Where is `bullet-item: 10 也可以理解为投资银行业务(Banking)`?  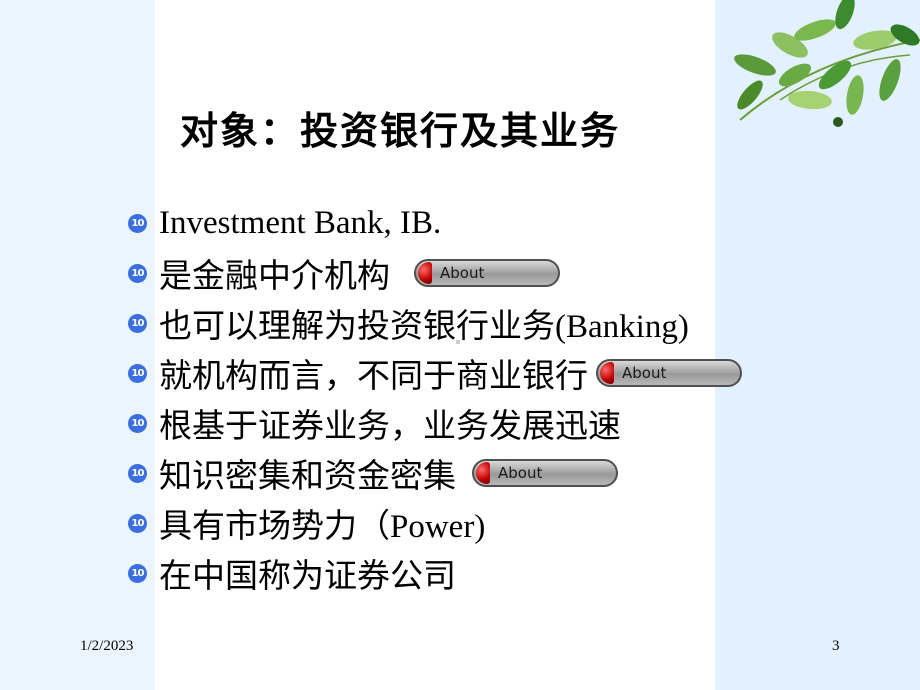
bullet-item: 10 也可以理解为投资银行业务(Banking) is located at coordinates (435, 323).